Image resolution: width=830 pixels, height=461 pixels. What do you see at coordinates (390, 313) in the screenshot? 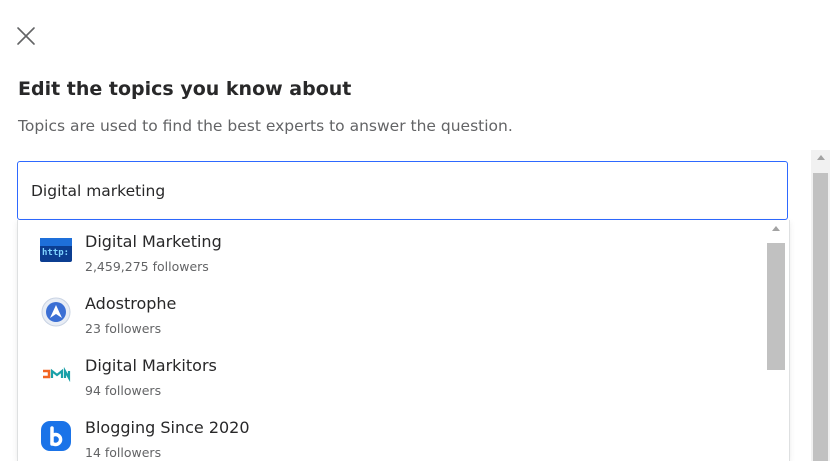
I see `list-item: Adostrophe 23 followers` at bounding box center [390, 313].